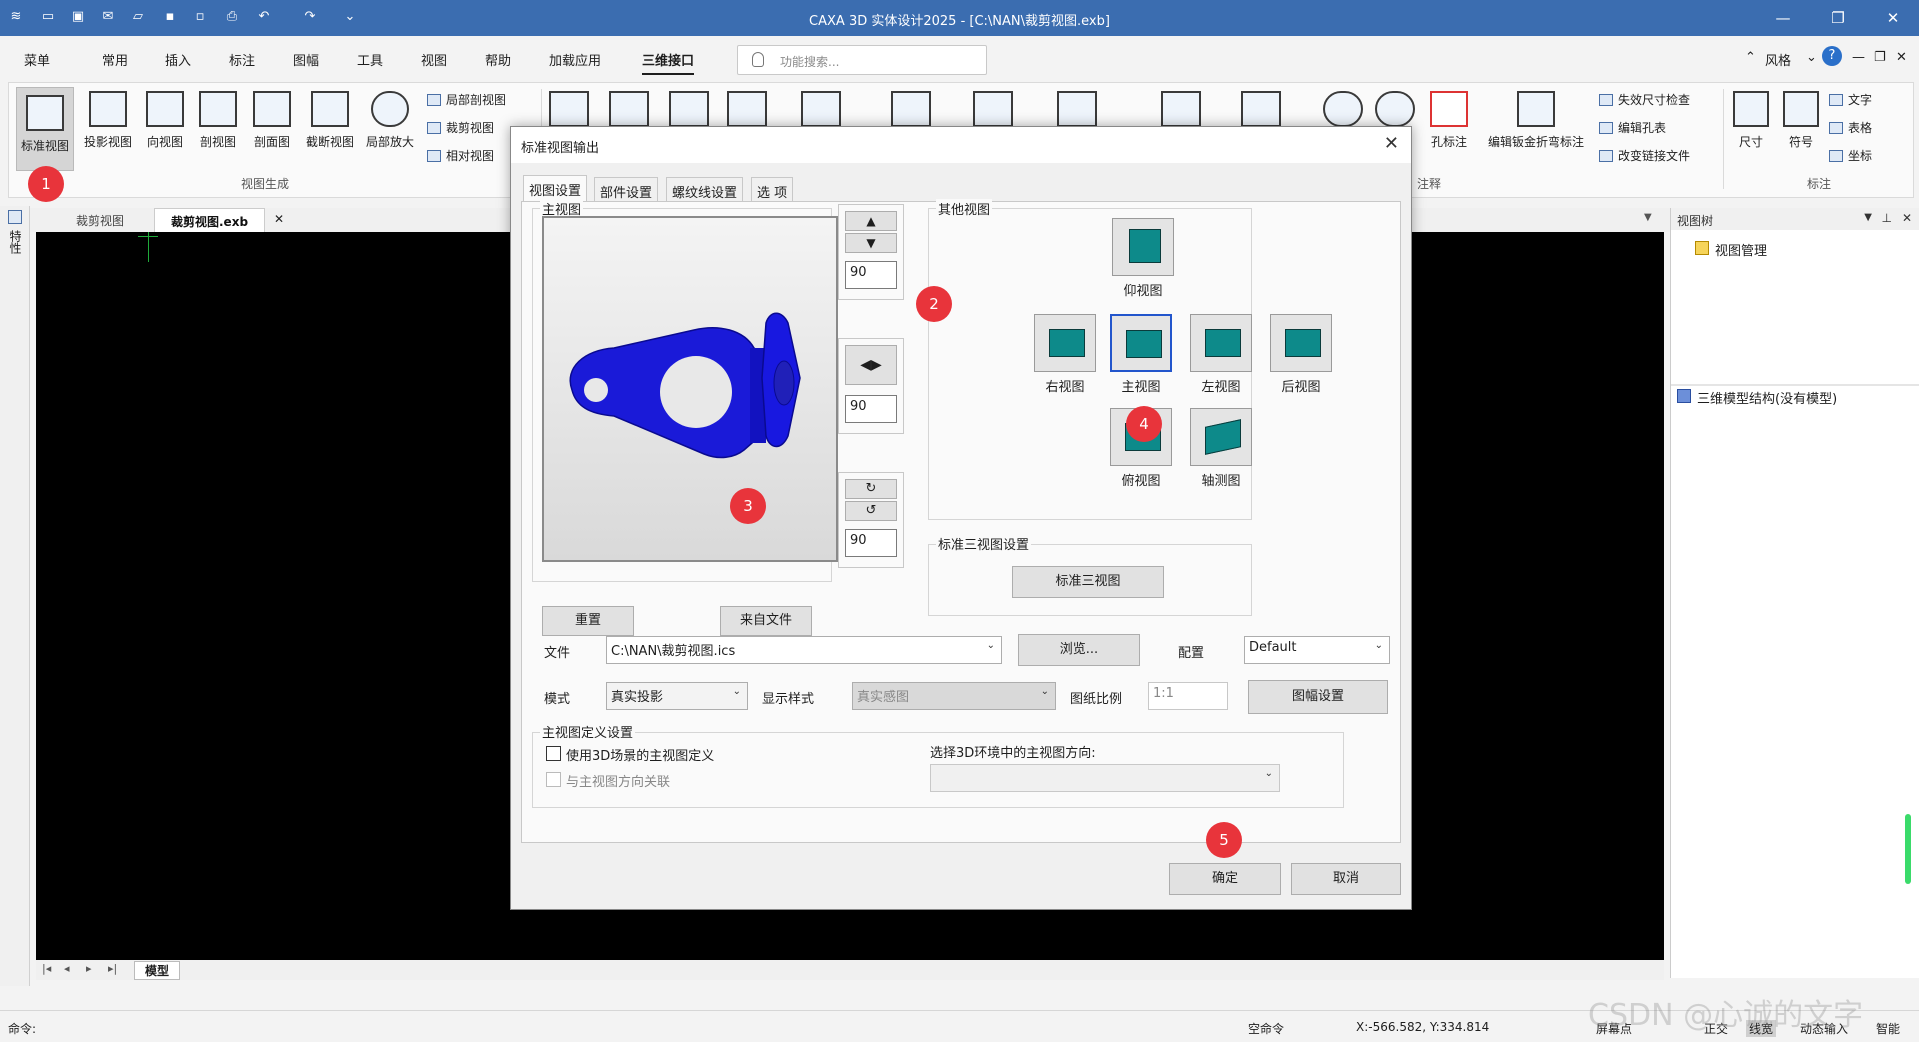 The image size is (1919, 1042). Describe the element at coordinates (677, 696) in the screenshot. I see `mode-select: 真实投影 ⌄` at that location.